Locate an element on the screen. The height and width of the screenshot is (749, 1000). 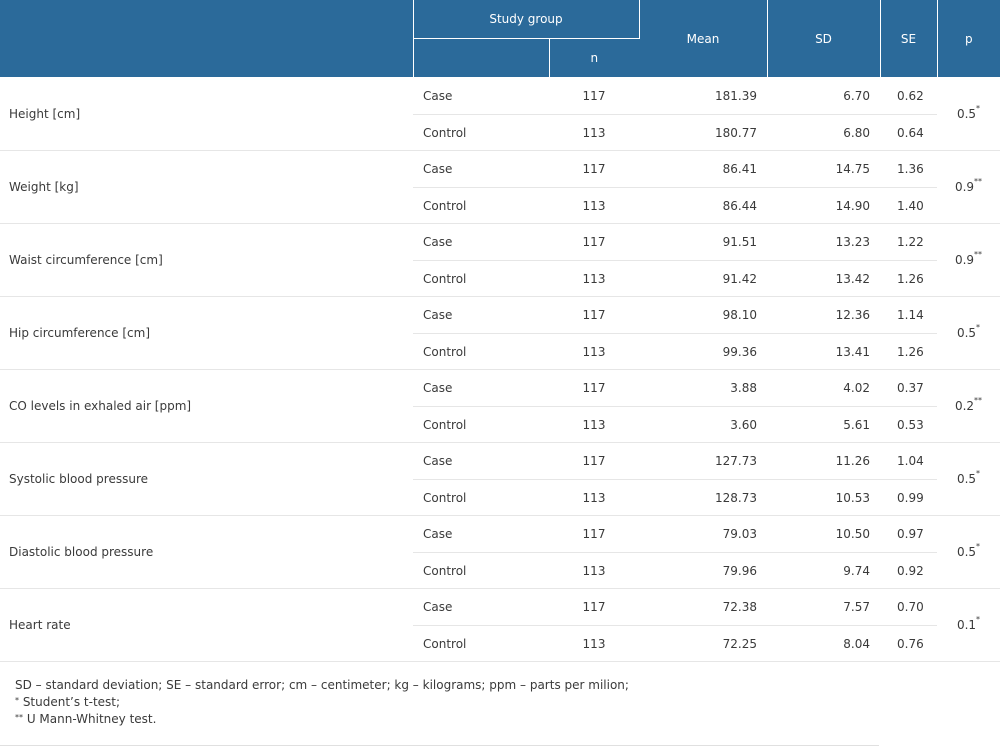
table-row: Height [cm] Case 117 181.39 6.70 0.62 0.5* is located at coordinates (500, 114).